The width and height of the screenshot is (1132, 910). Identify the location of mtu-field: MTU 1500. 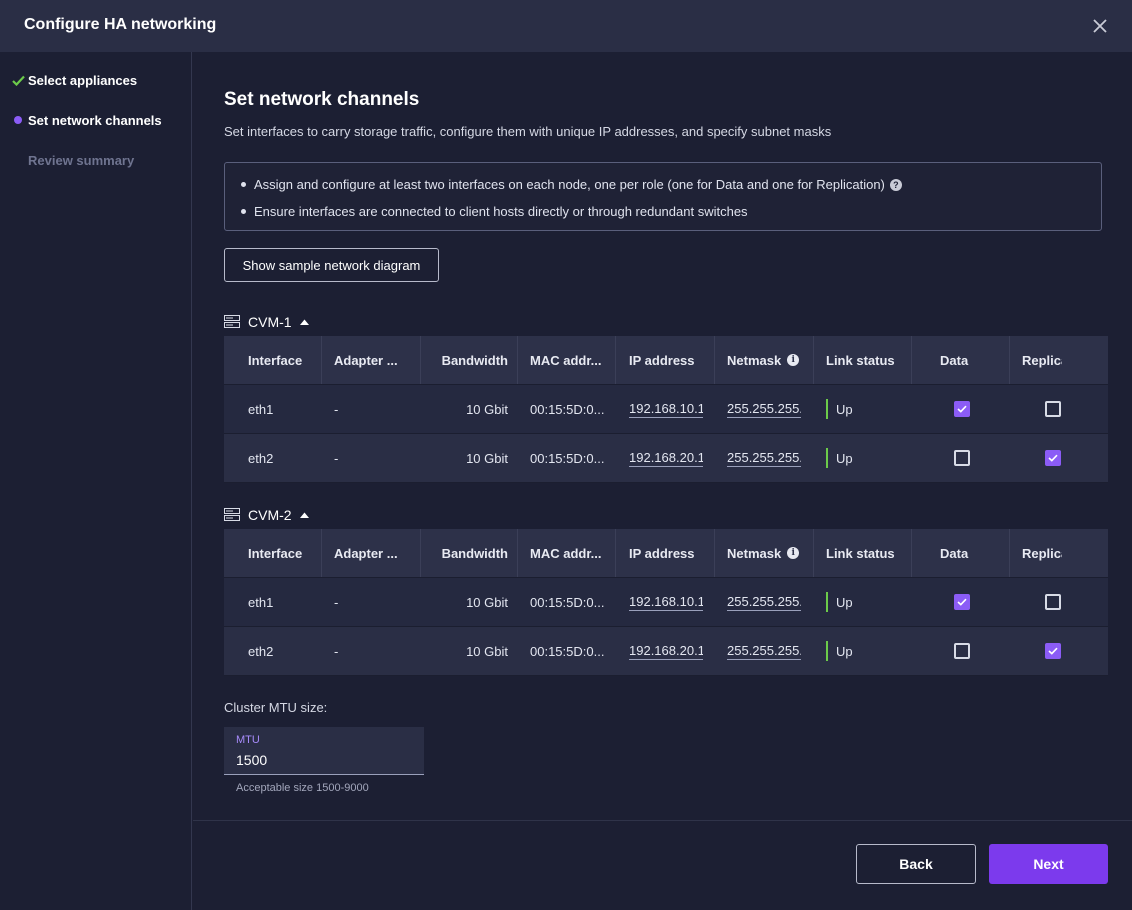
(324, 751).